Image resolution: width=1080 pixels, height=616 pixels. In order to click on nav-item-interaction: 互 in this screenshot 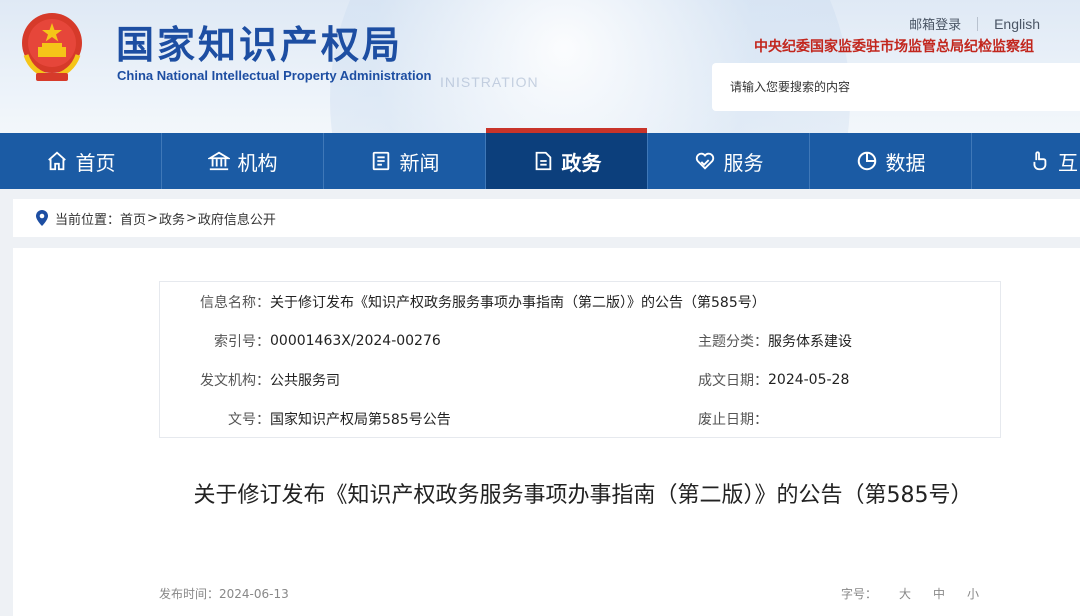, I will do `click(1026, 161)`.